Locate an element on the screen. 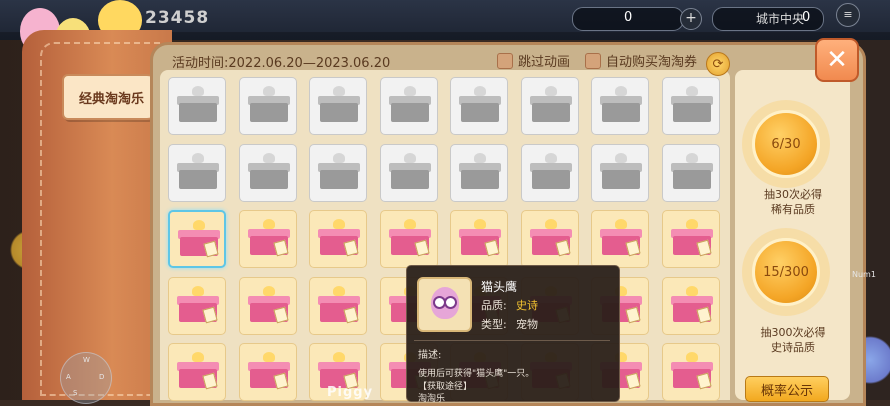 The height and width of the screenshot is (406, 890). auto-buy-checkbox is located at coordinates (593, 60).